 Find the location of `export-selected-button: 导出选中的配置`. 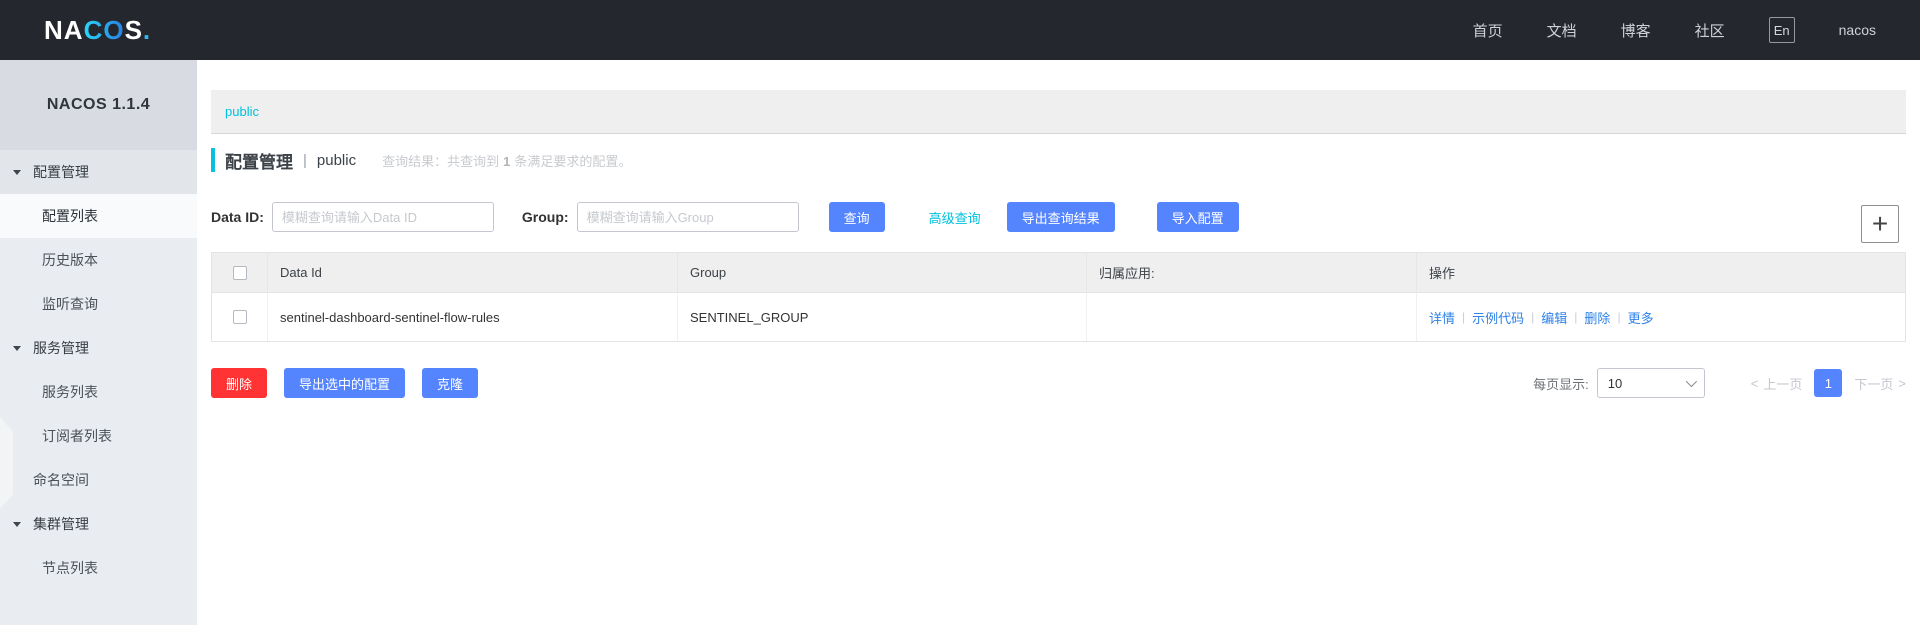

export-selected-button: 导出选中的配置 is located at coordinates (345, 383).